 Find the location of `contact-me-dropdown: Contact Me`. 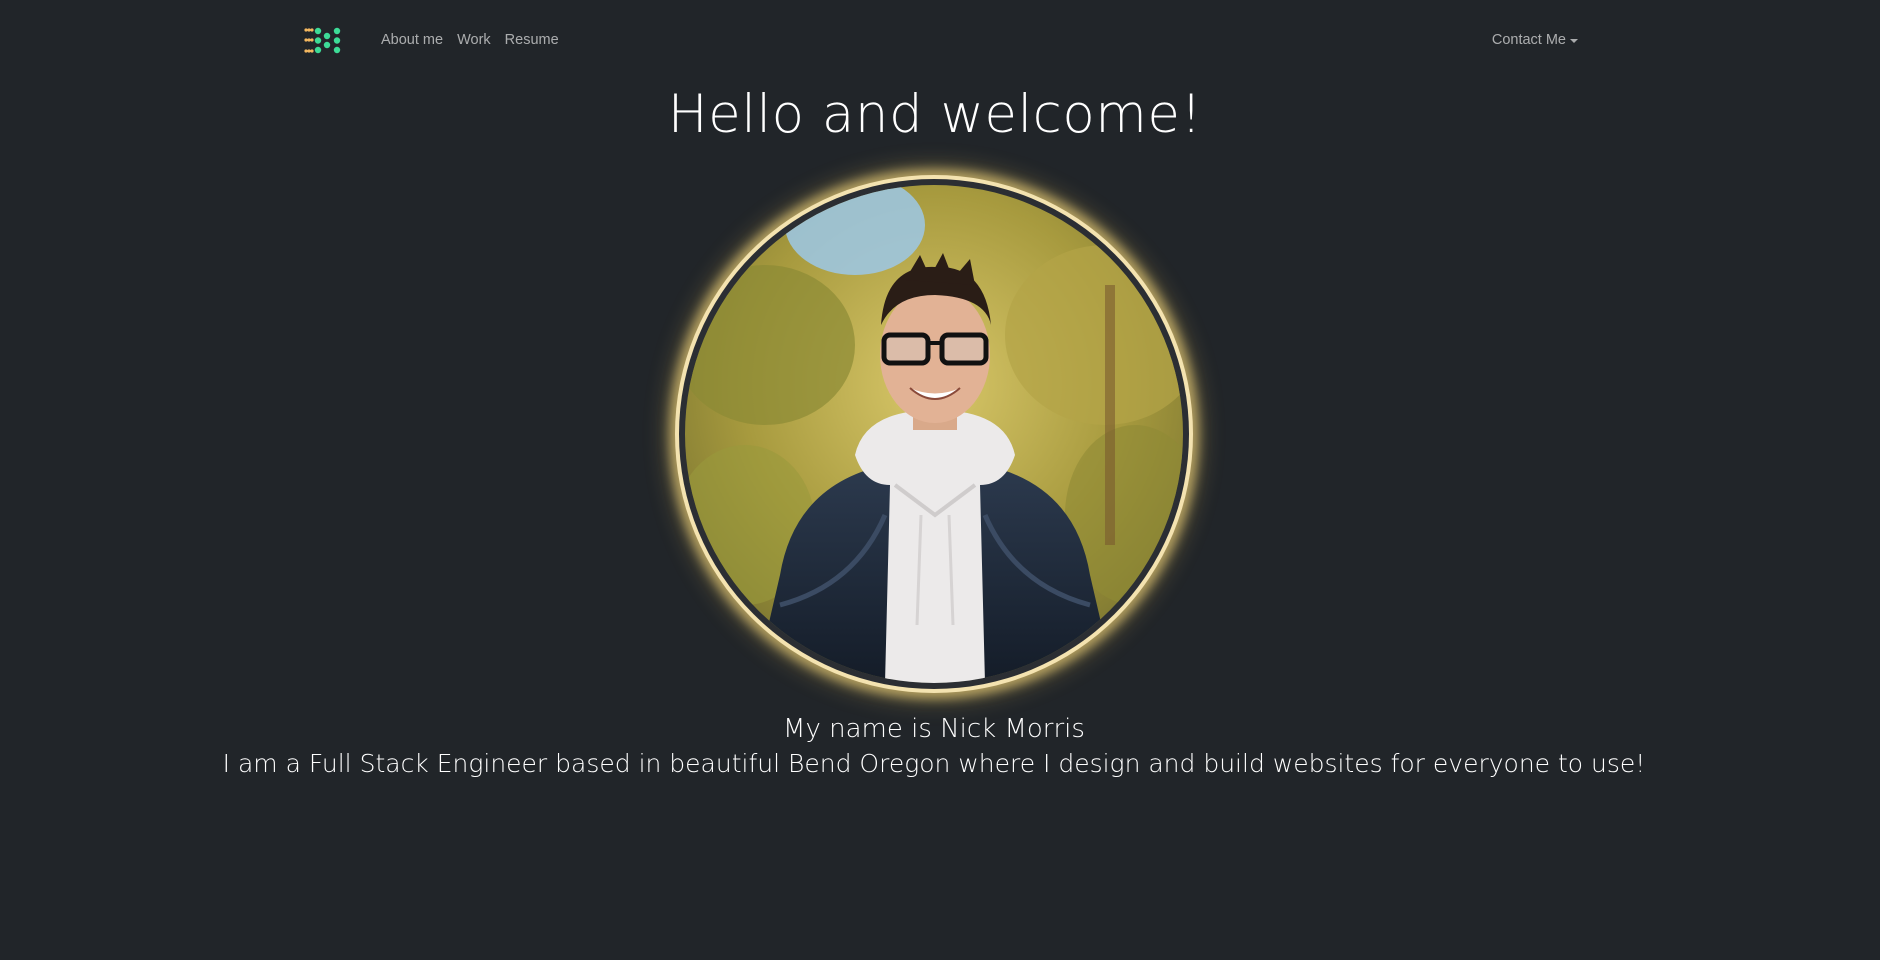

contact-me-dropdown: Contact Me is located at coordinates (1535, 40).